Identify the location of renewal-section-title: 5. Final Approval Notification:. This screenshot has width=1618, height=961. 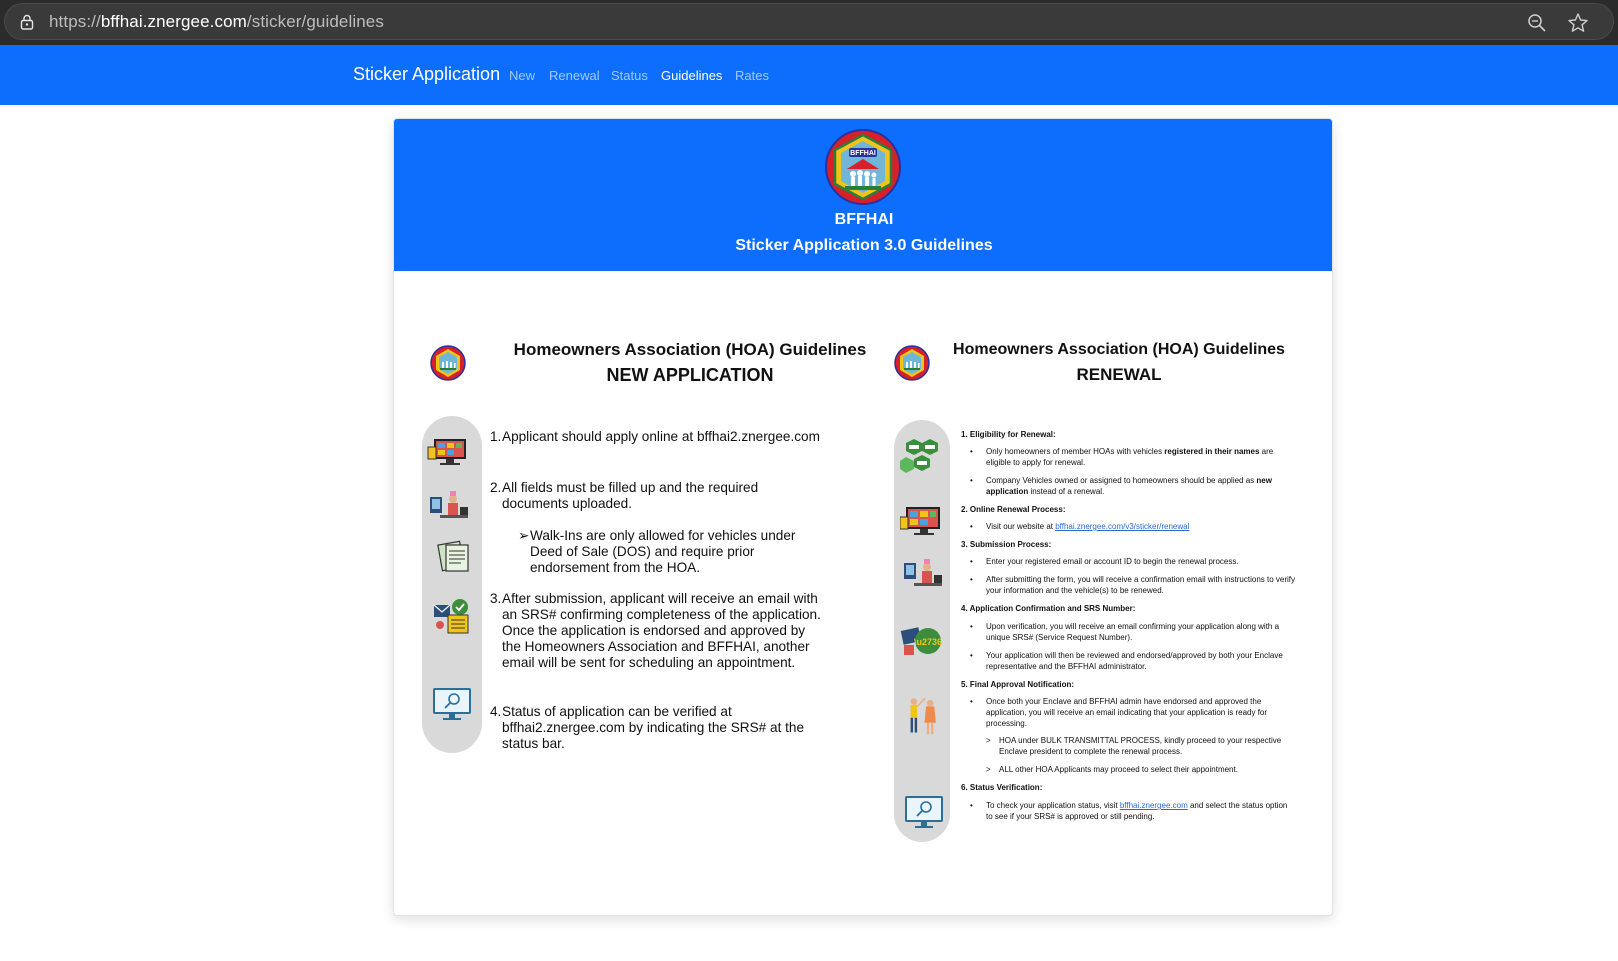
(1018, 684).